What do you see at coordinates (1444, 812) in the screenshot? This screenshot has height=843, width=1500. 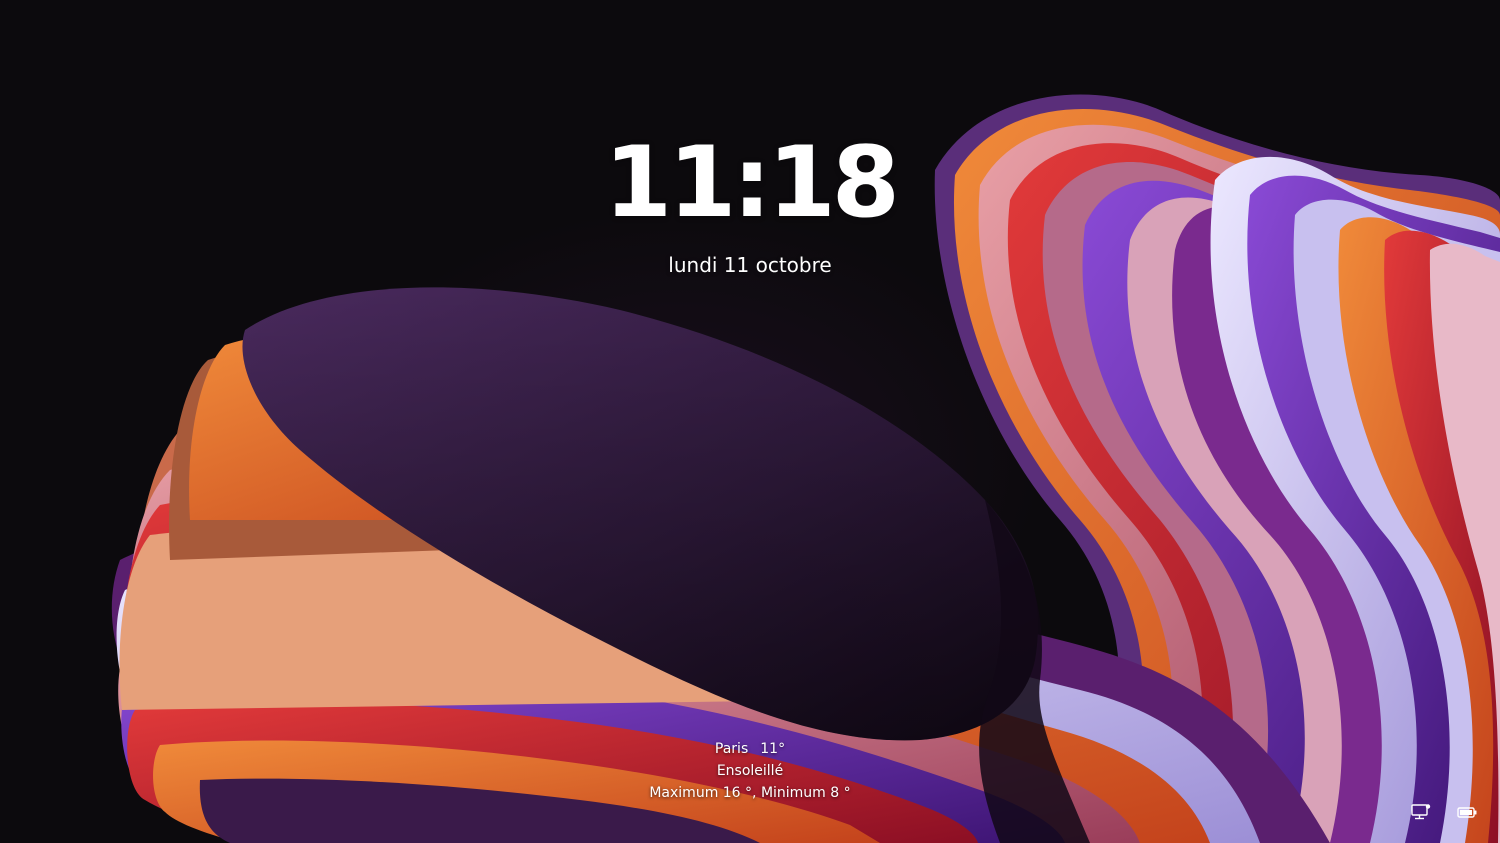 I see `status-tray` at bounding box center [1444, 812].